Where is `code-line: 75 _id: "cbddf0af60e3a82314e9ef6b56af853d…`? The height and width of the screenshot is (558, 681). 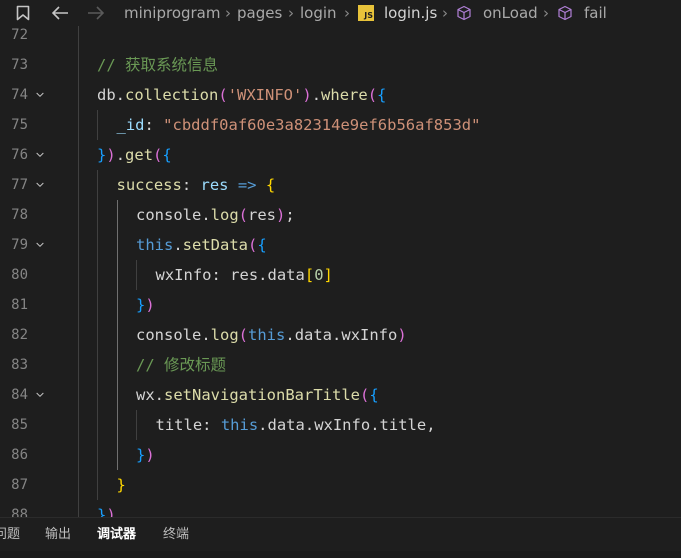
code-line: 75 _id: "cbddf0af60e3a82314e9ef6b56af853d… is located at coordinates (340, 125).